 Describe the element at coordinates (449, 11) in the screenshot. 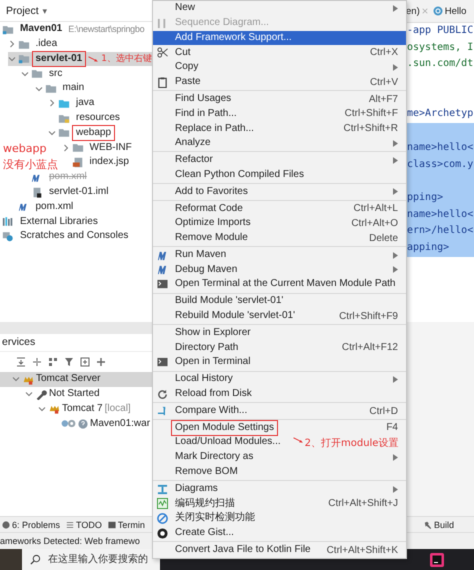

I see `editor-tab: Hello` at that location.